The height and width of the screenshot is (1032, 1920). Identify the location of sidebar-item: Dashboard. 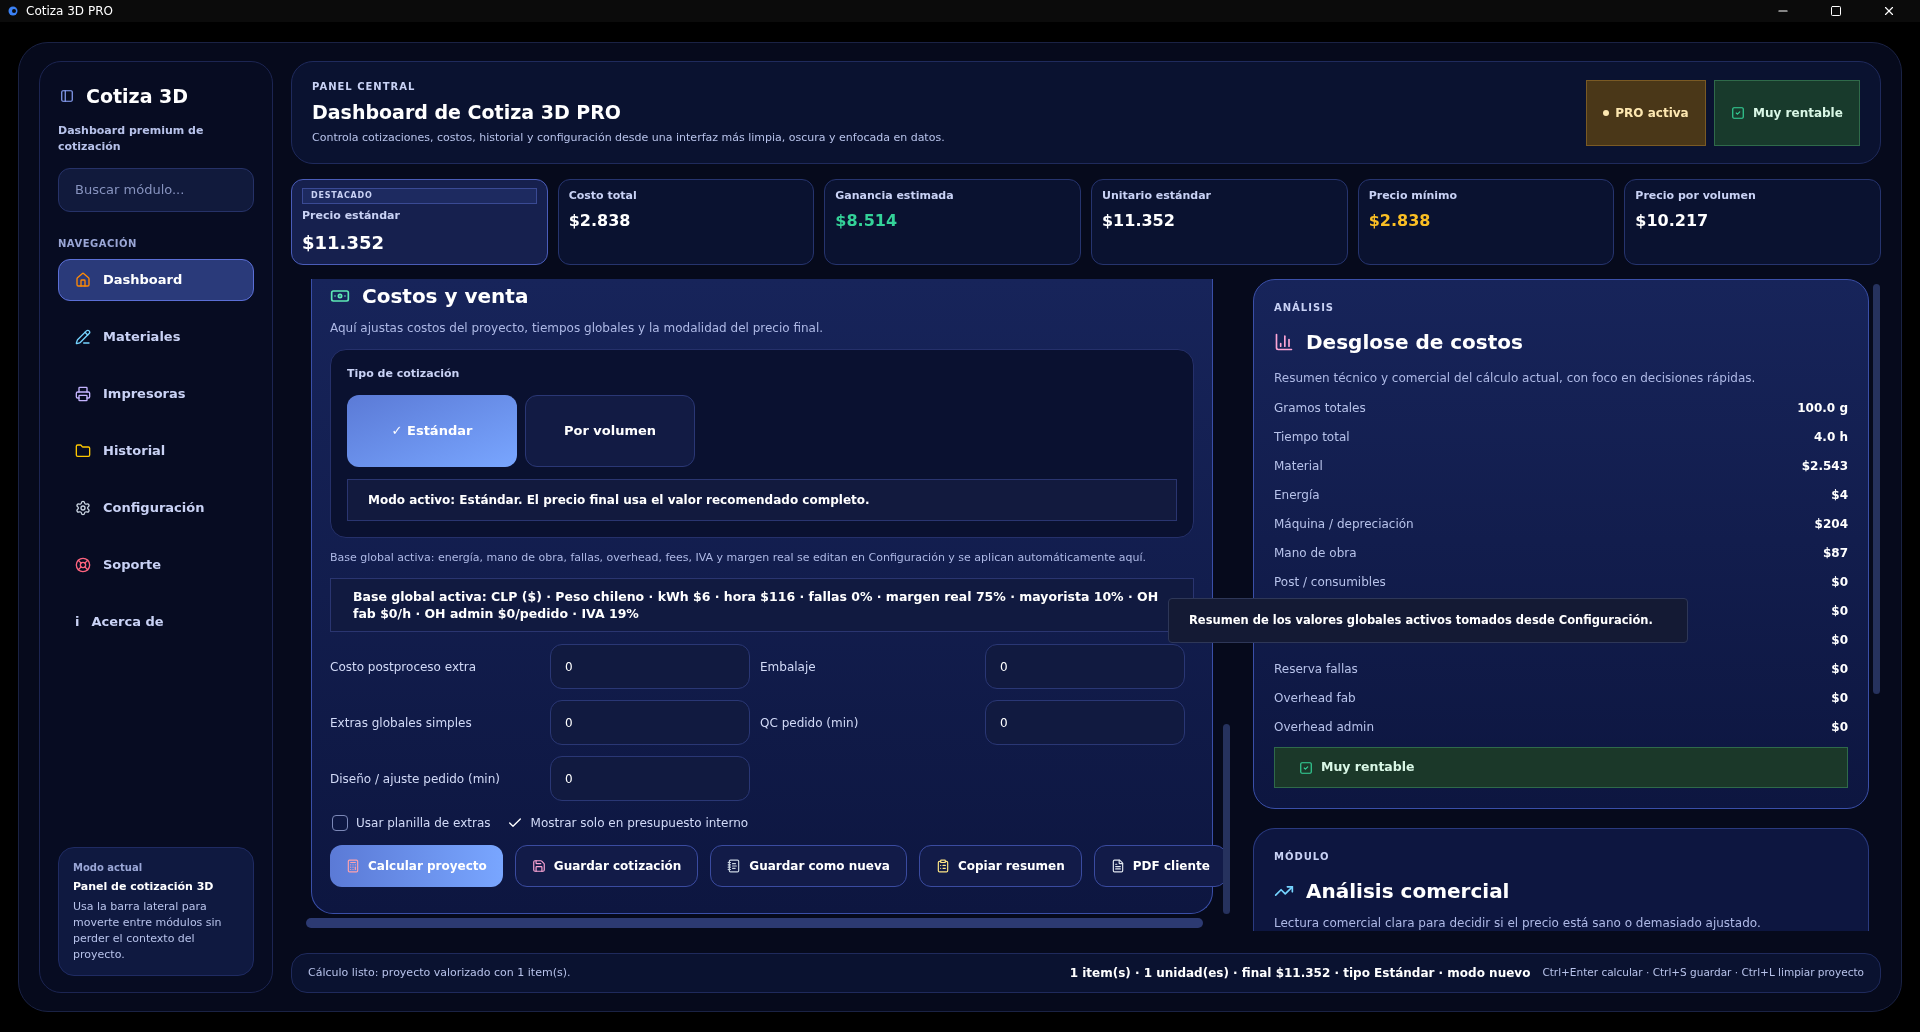
(156, 279).